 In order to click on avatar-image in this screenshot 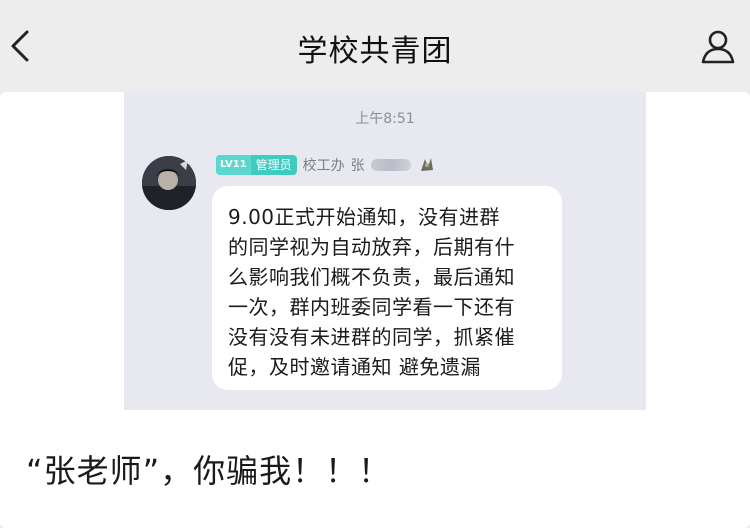, I will do `click(169, 183)`.